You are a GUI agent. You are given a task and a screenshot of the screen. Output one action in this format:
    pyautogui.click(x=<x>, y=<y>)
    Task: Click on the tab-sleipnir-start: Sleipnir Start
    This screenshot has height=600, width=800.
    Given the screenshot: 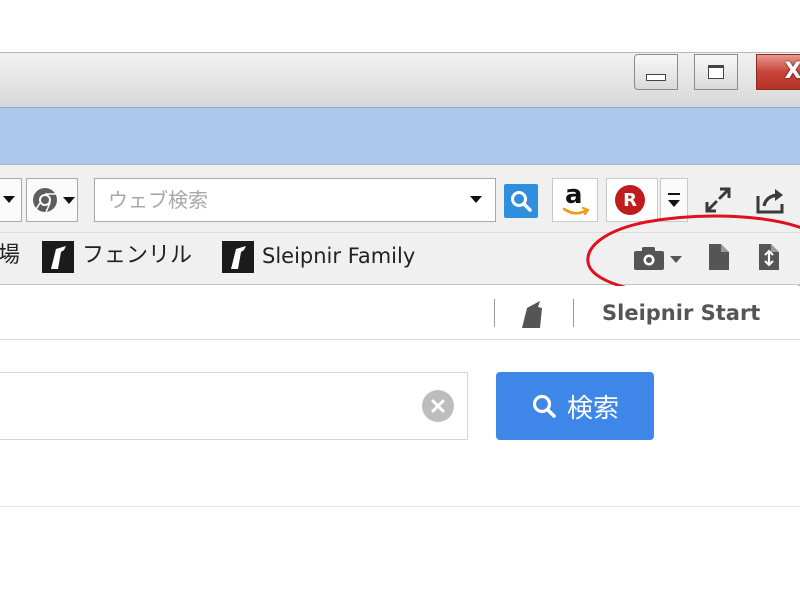 What is the action you would take?
    pyautogui.click(x=681, y=313)
    